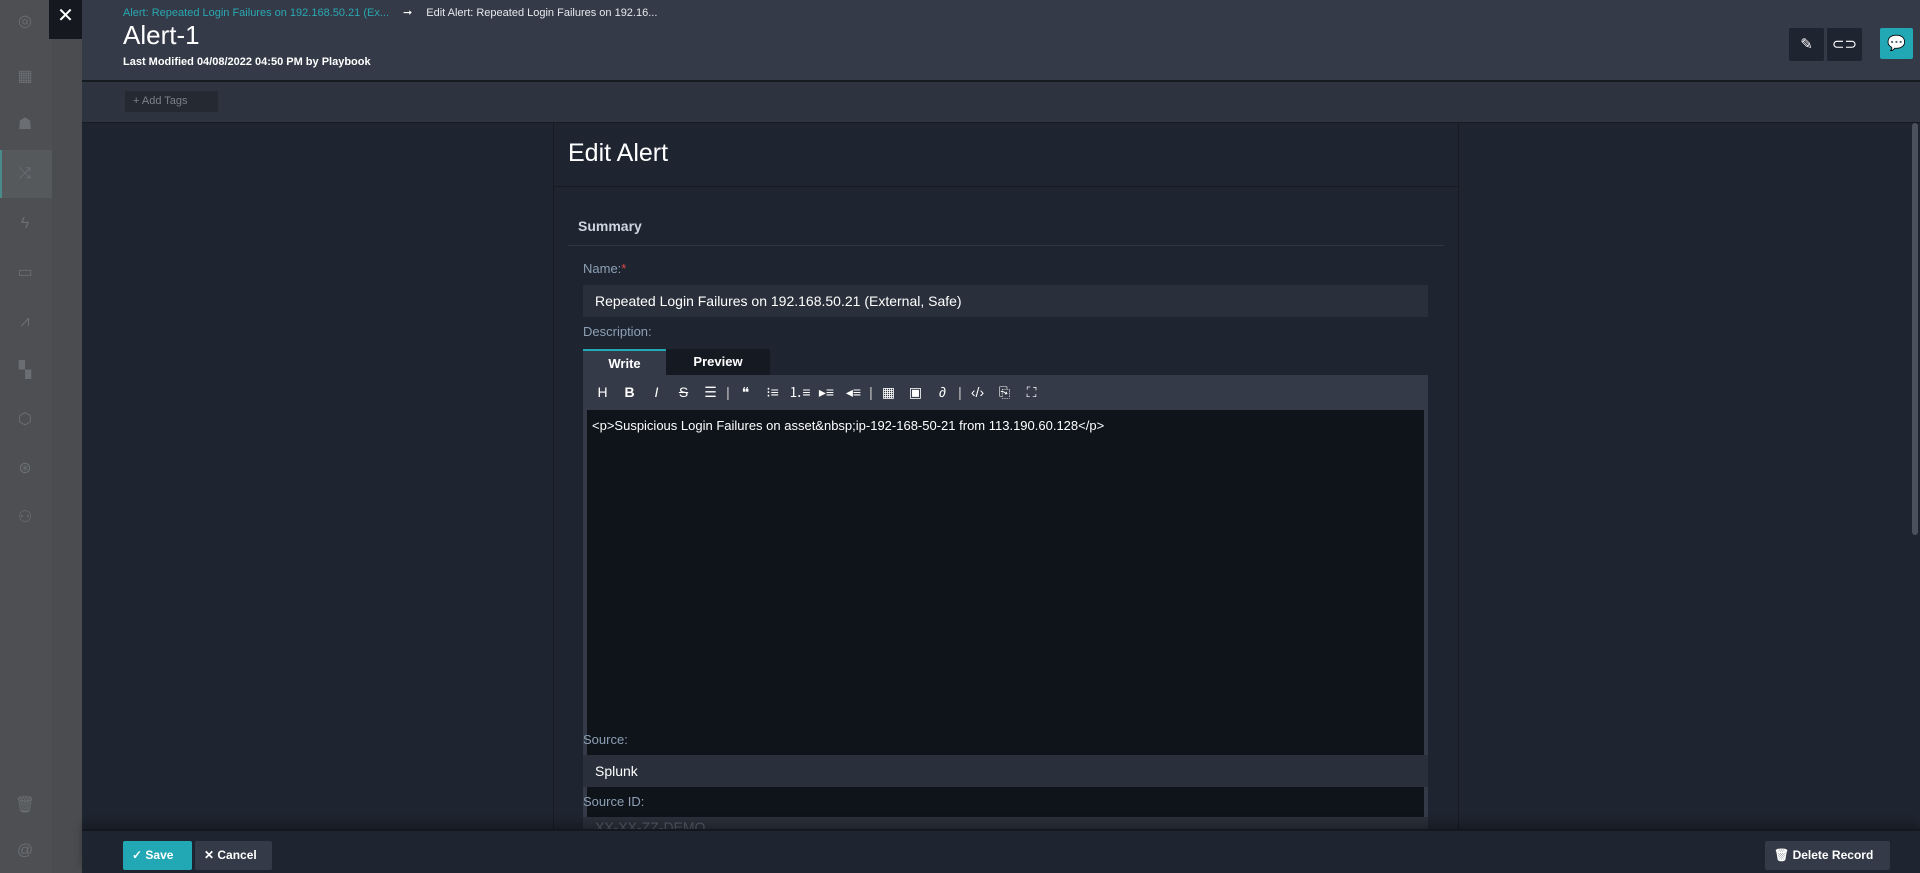  What do you see at coordinates (602, 392) in the screenshot?
I see `heading-icon: H` at bounding box center [602, 392].